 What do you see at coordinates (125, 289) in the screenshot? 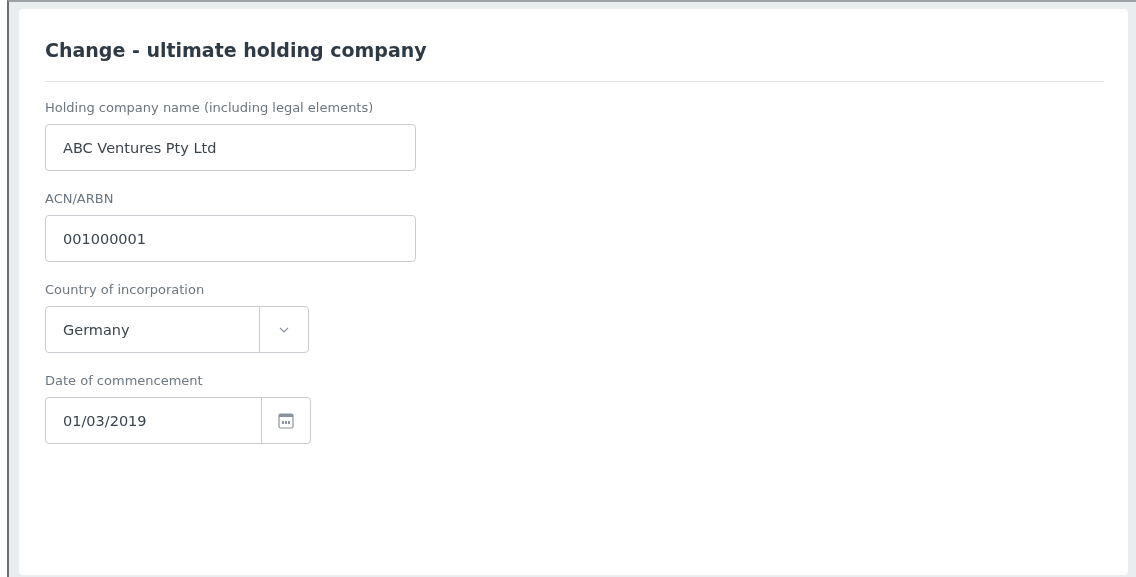
I see `field-label: Country of incorporation` at bounding box center [125, 289].